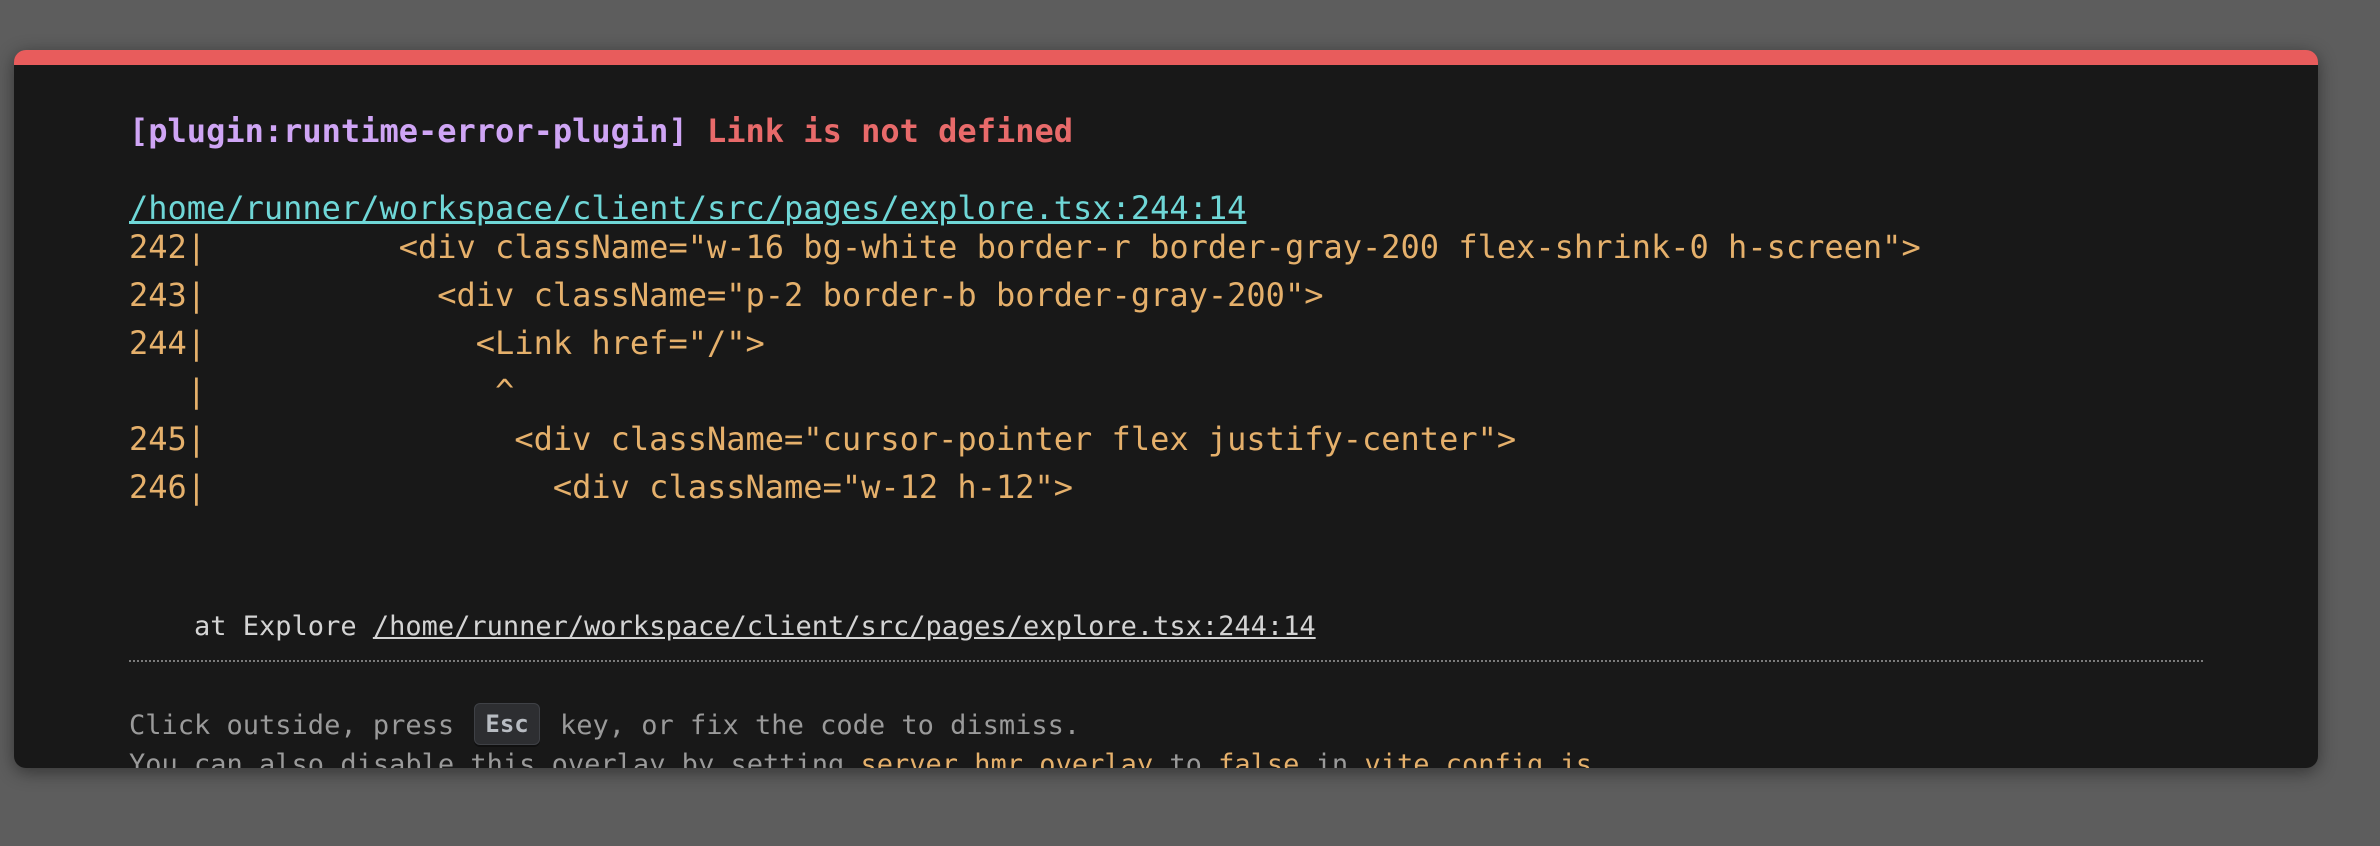  Describe the element at coordinates (1259, 758) in the screenshot. I see `setting-value: false` at that location.